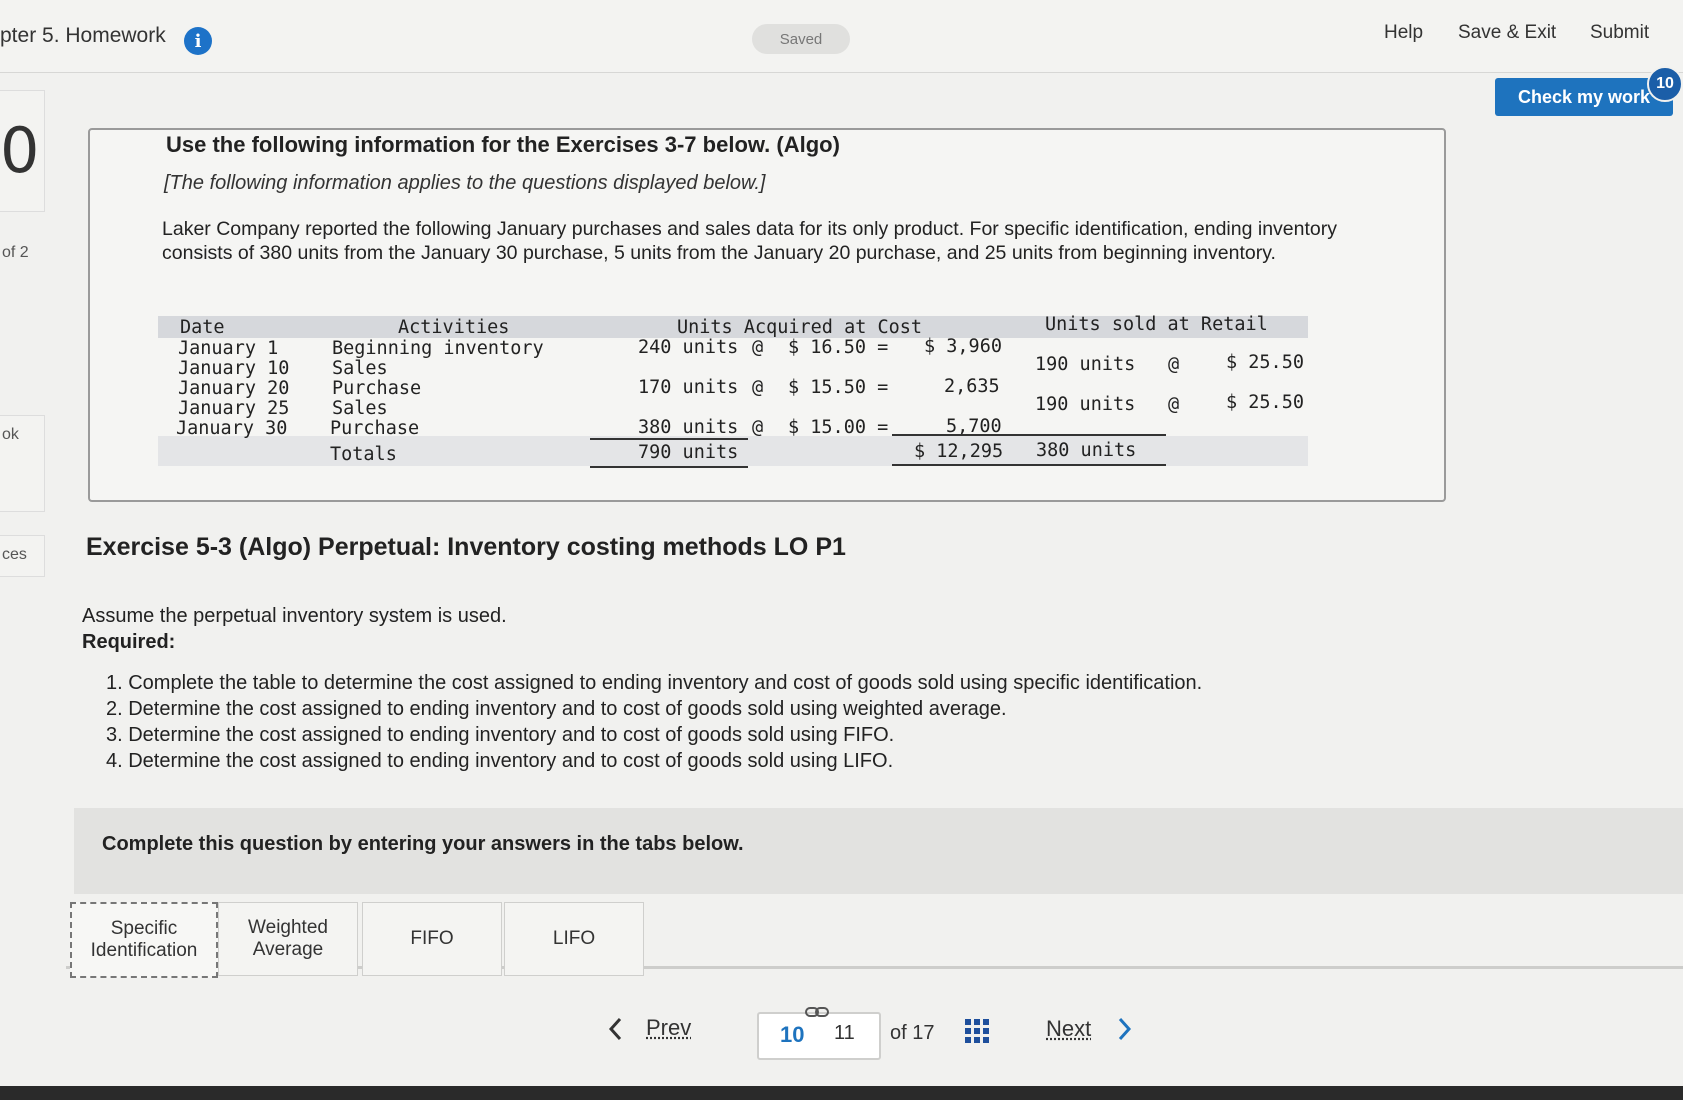  I want to click on col-header-activities: Activities, so click(454, 327).